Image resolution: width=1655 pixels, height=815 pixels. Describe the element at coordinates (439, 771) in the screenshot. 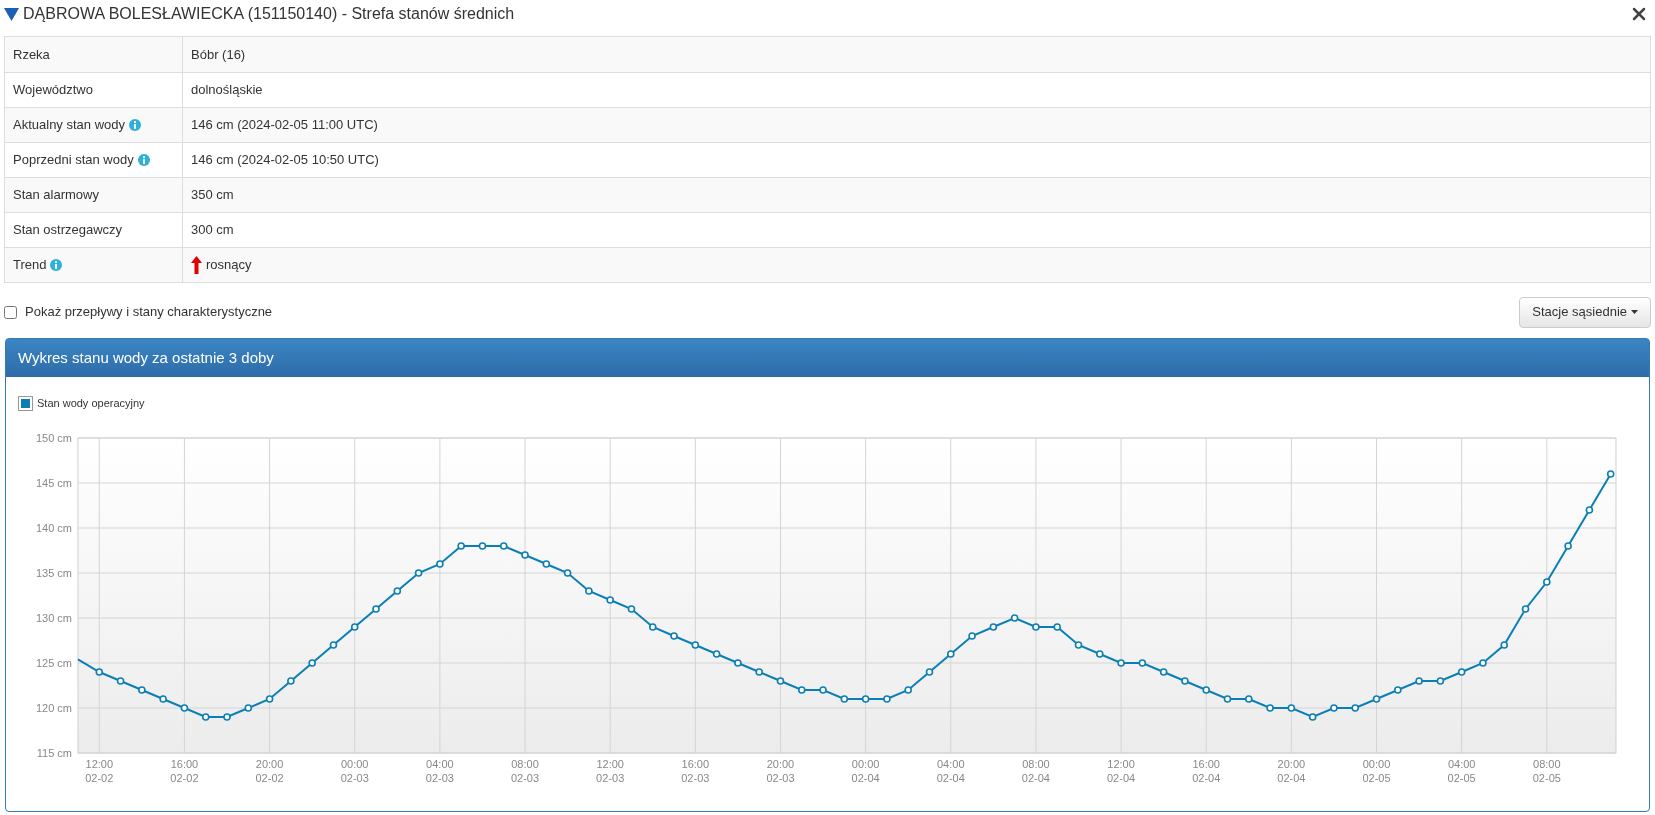

I see `x-axis-label: 04:00 02-03` at that location.